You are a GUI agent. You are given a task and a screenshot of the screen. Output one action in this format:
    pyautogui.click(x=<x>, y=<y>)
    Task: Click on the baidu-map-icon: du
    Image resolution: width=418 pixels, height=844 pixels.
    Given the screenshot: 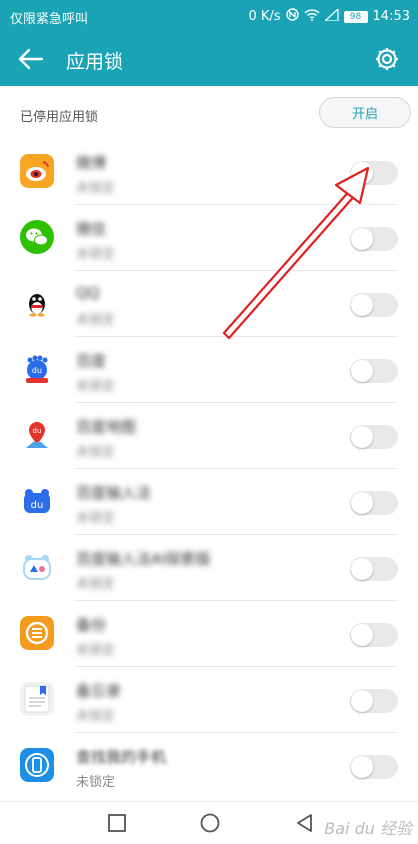 What is the action you would take?
    pyautogui.click(x=37, y=435)
    